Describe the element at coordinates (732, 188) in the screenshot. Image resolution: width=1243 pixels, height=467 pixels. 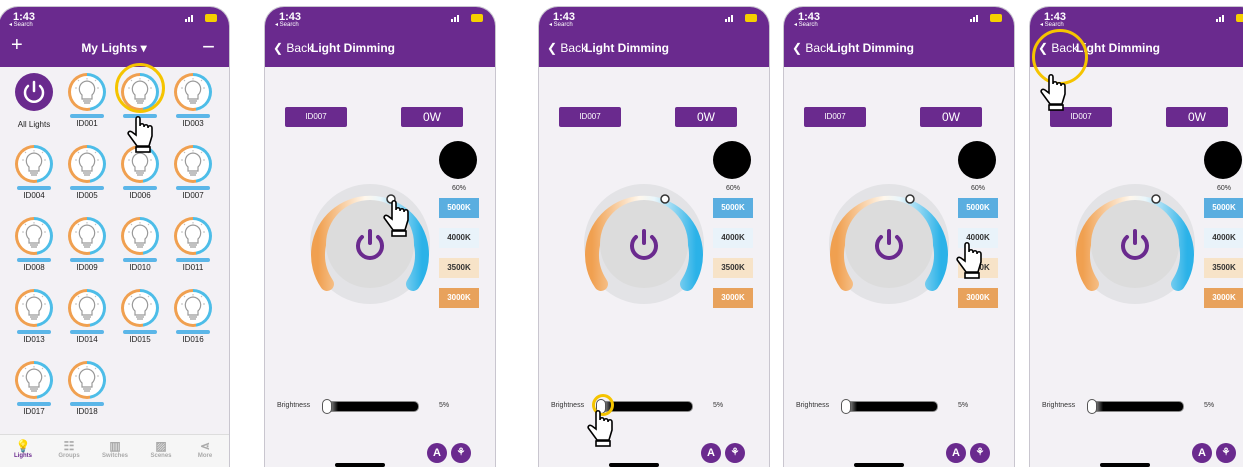
I see `level-percent: 60%` at that location.